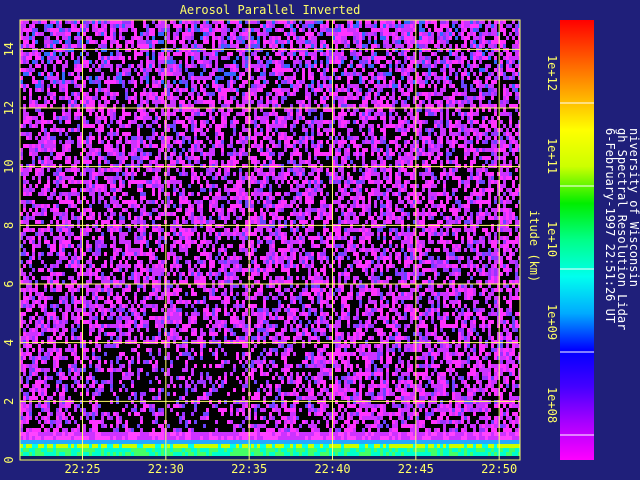 The width and height of the screenshot is (640, 480). Describe the element at coordinates (9, 49) in the screenshot. I see `y-tick-label: 14` at that location.